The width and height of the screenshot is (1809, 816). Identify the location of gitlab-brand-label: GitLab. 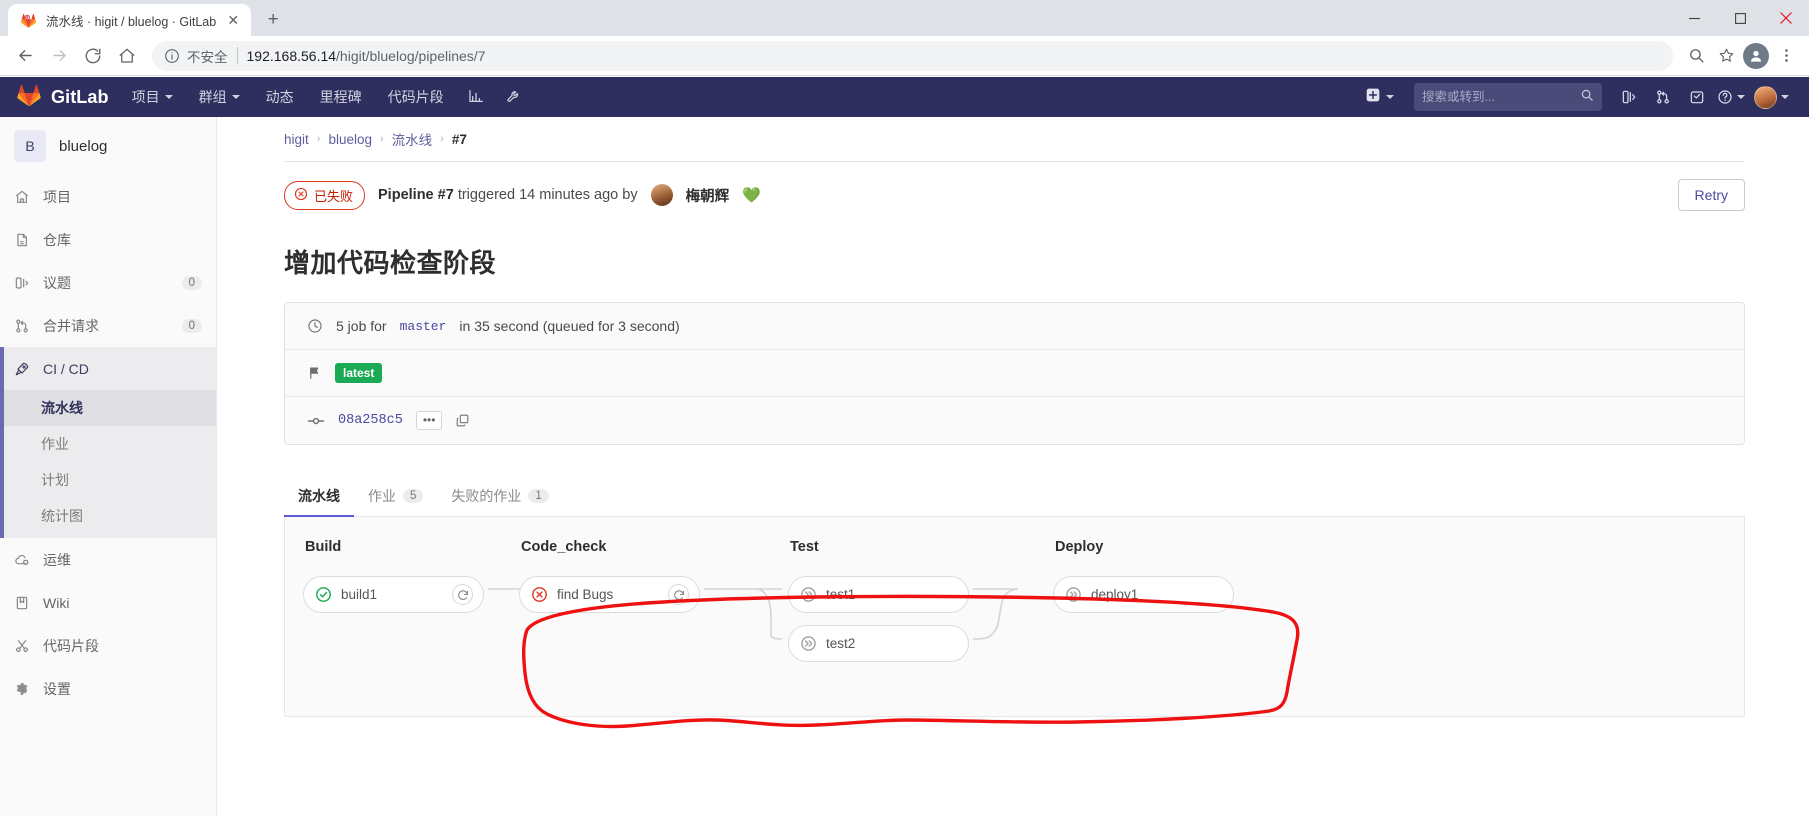
(80, 96).